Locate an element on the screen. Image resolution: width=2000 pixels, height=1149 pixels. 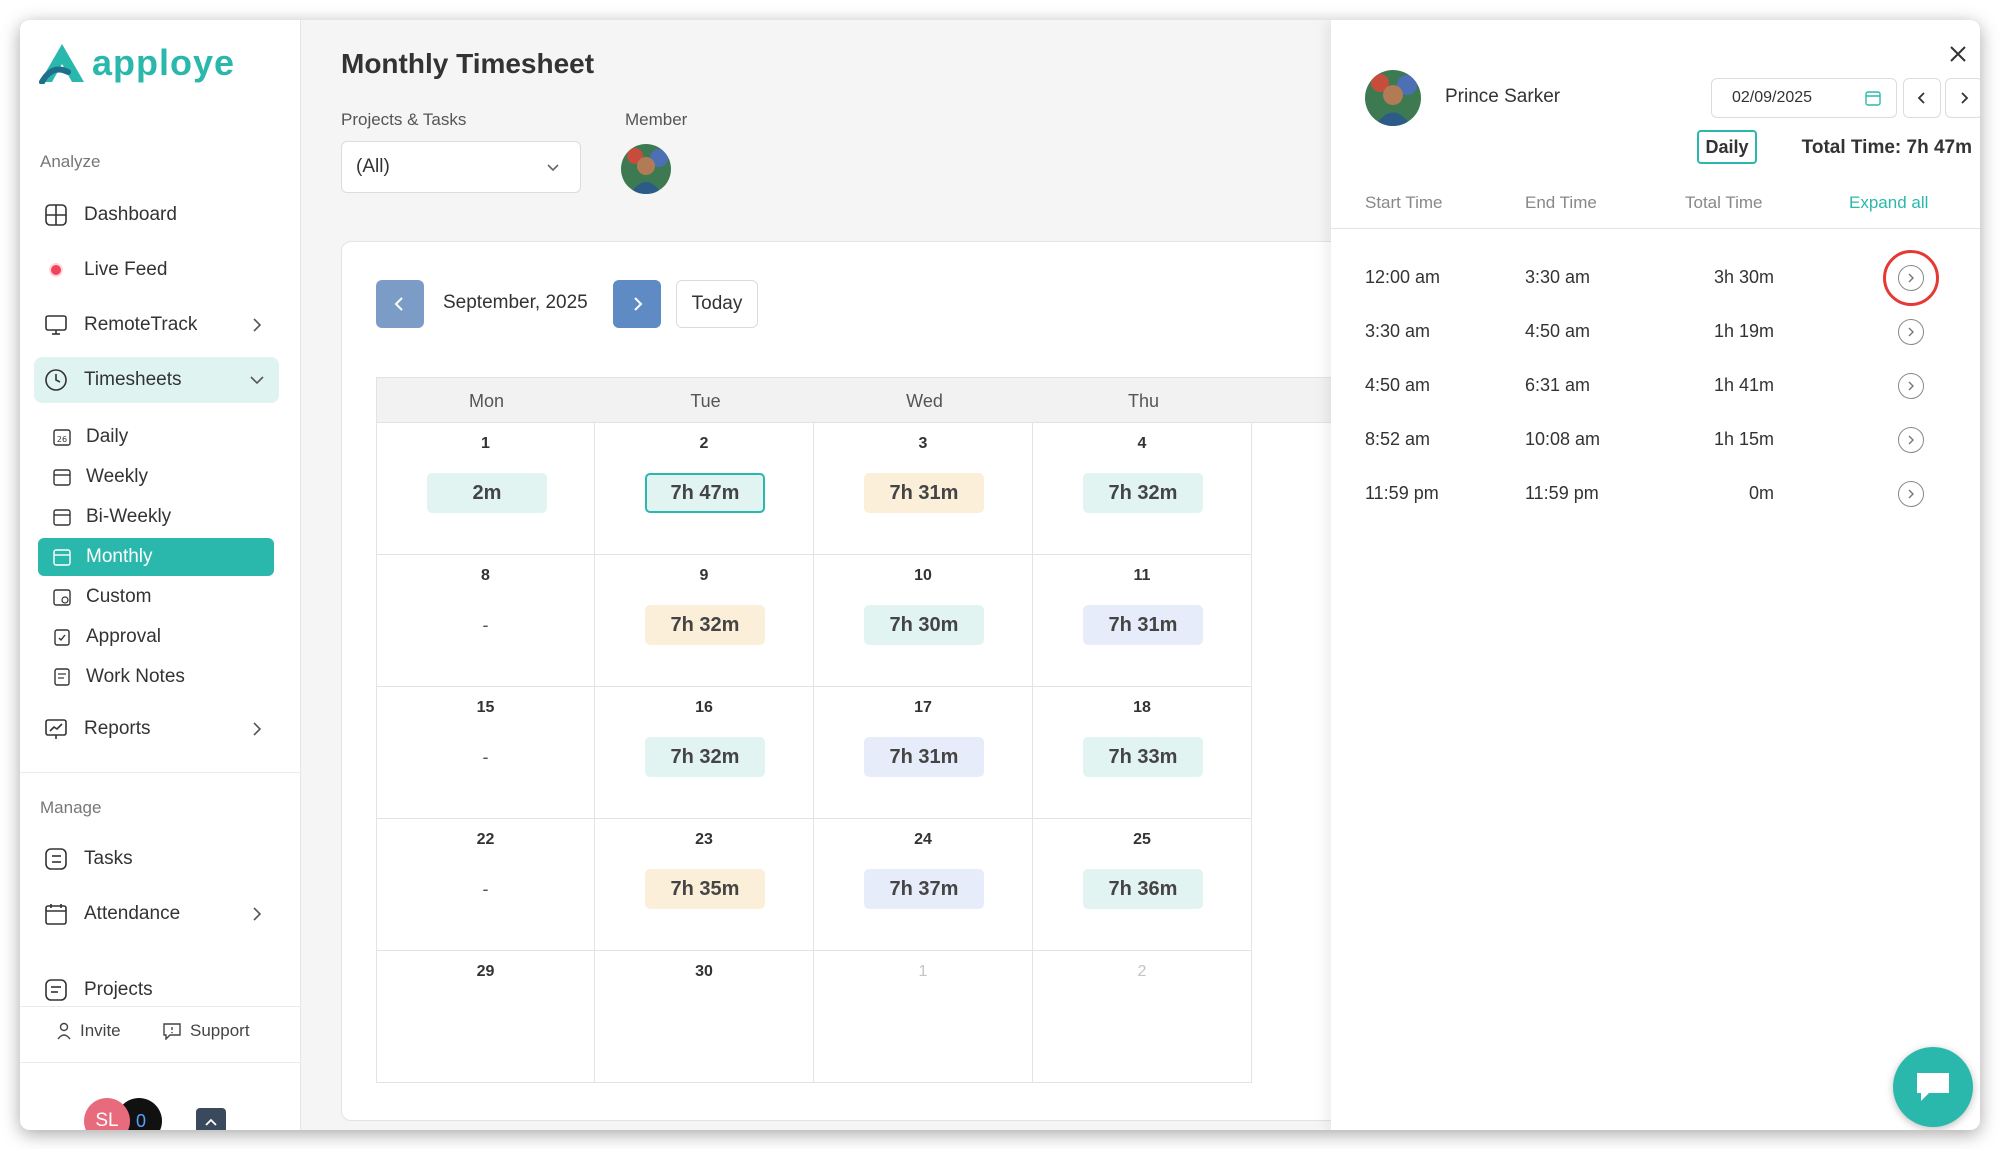
chart-icon is located at coordinates (56, 729).